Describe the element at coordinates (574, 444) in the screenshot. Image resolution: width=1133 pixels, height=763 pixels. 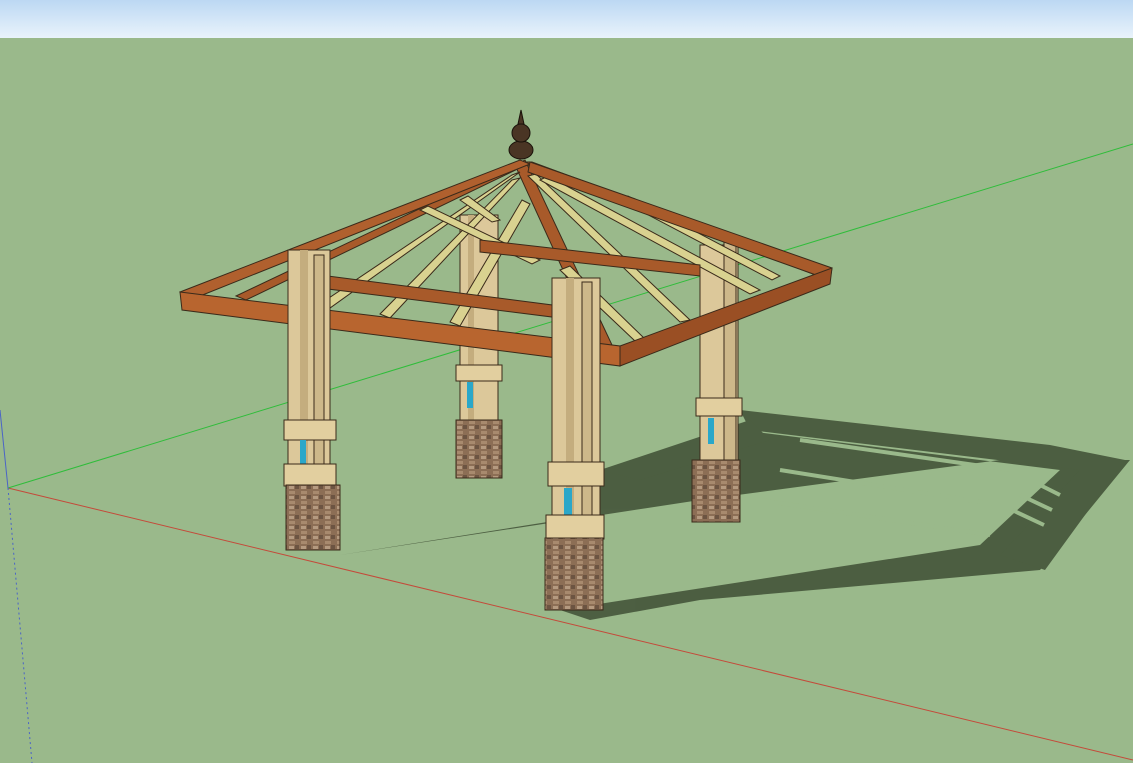
I see `post-front-center` at that location.